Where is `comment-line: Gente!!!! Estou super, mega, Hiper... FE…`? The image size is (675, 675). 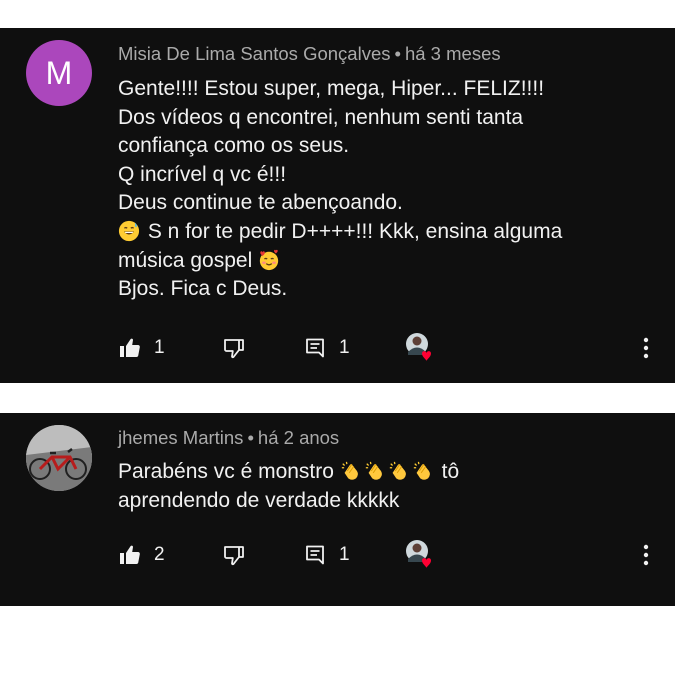 comment-line: Gente!!!! Estou super, mega, Hiper... FE… is located at coordinates (331, 88).